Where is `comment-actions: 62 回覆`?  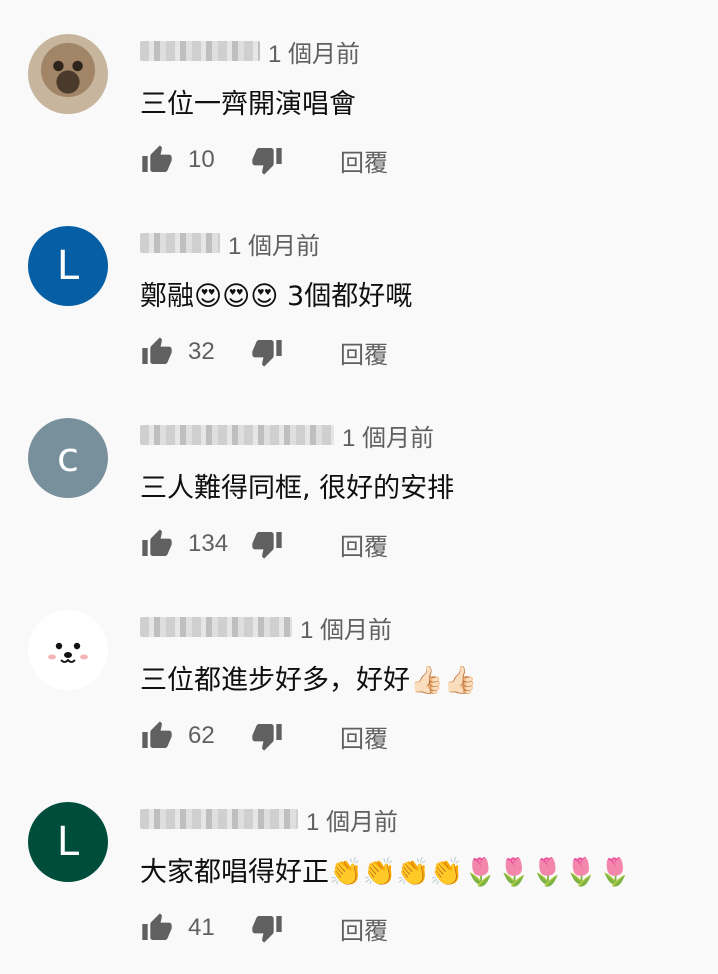 comment-actions: 62 回覆 is located at coordinates (264, 736).